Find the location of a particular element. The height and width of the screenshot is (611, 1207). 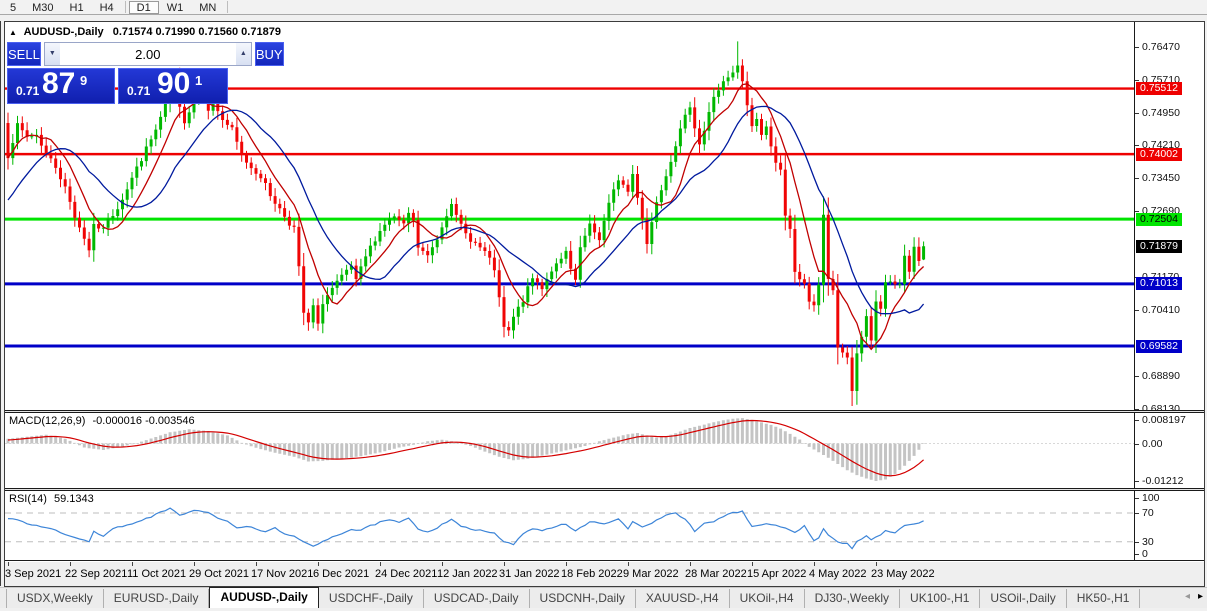

sell-button: SELL is located at coordinates (24, 54).